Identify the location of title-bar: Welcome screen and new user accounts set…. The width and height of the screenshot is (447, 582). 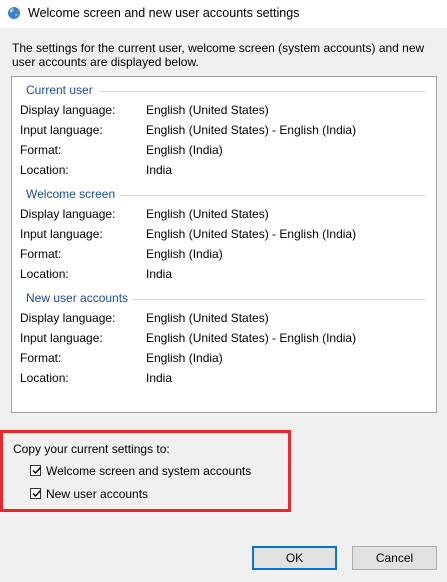
(223, 14).